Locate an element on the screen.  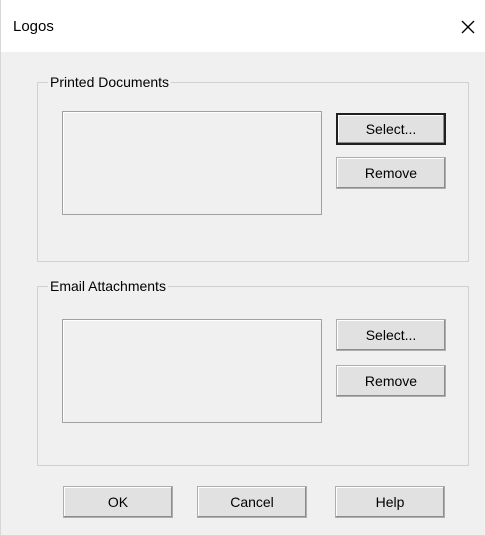
cancel-button: Cancel is located at coordinates (252, 502).